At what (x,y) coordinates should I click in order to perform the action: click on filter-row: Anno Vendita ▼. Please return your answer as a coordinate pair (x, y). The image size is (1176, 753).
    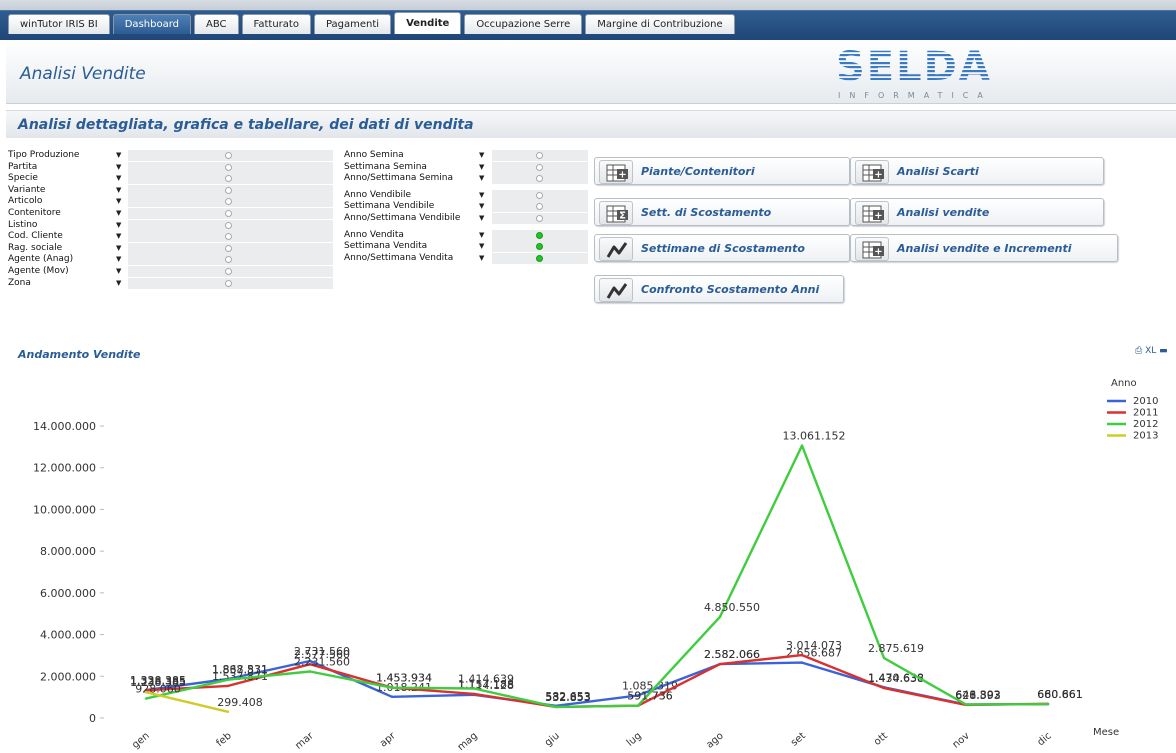
    Looking at the image, I should click on (469, 235).